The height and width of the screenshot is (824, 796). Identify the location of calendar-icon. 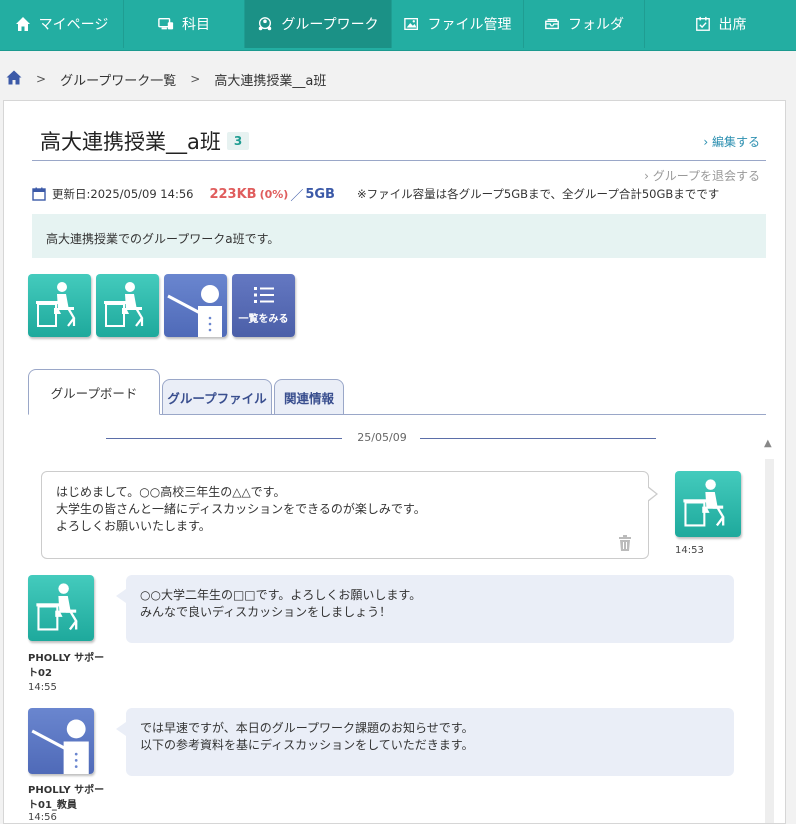
(39, 194).